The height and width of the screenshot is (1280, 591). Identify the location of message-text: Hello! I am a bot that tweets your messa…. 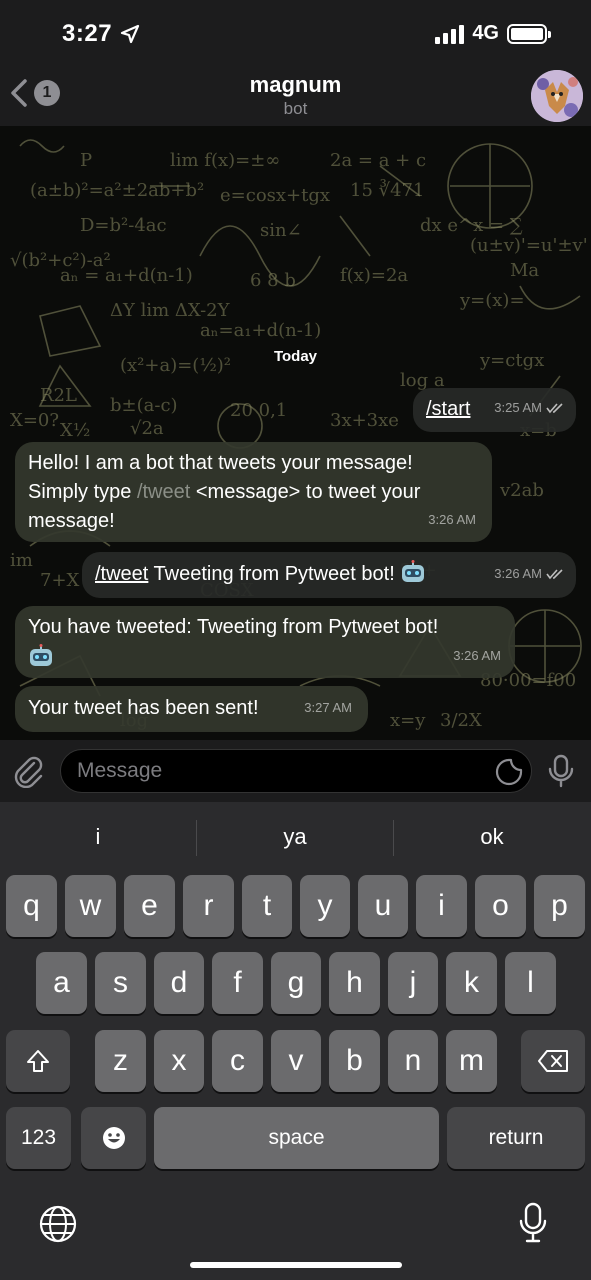
(220, 463).